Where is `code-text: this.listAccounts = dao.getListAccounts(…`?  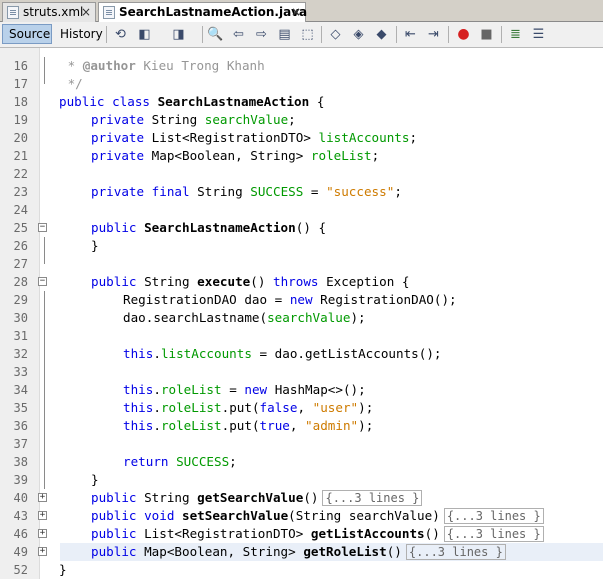
code-text: this.listAccounts = dao.getListAccounts(… is located at coordinates (282, 353).